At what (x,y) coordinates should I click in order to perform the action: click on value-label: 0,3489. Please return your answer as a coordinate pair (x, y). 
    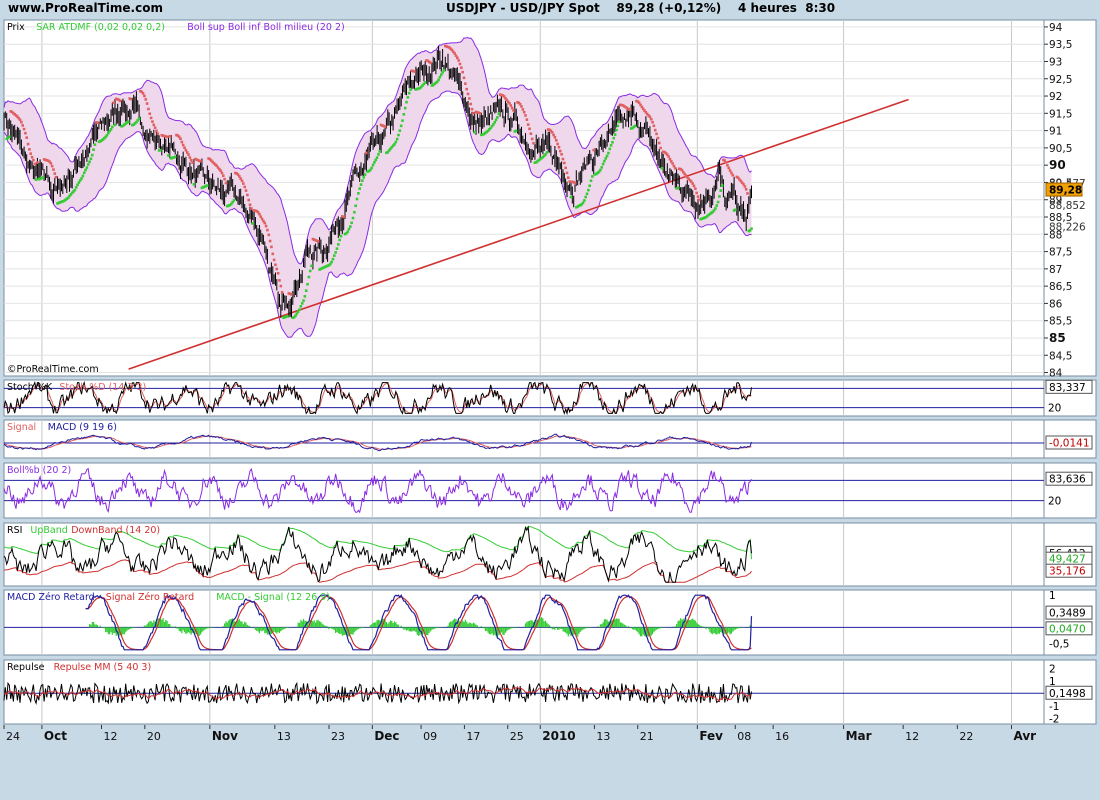
    Looking at the image, I should click on (1067, 614).